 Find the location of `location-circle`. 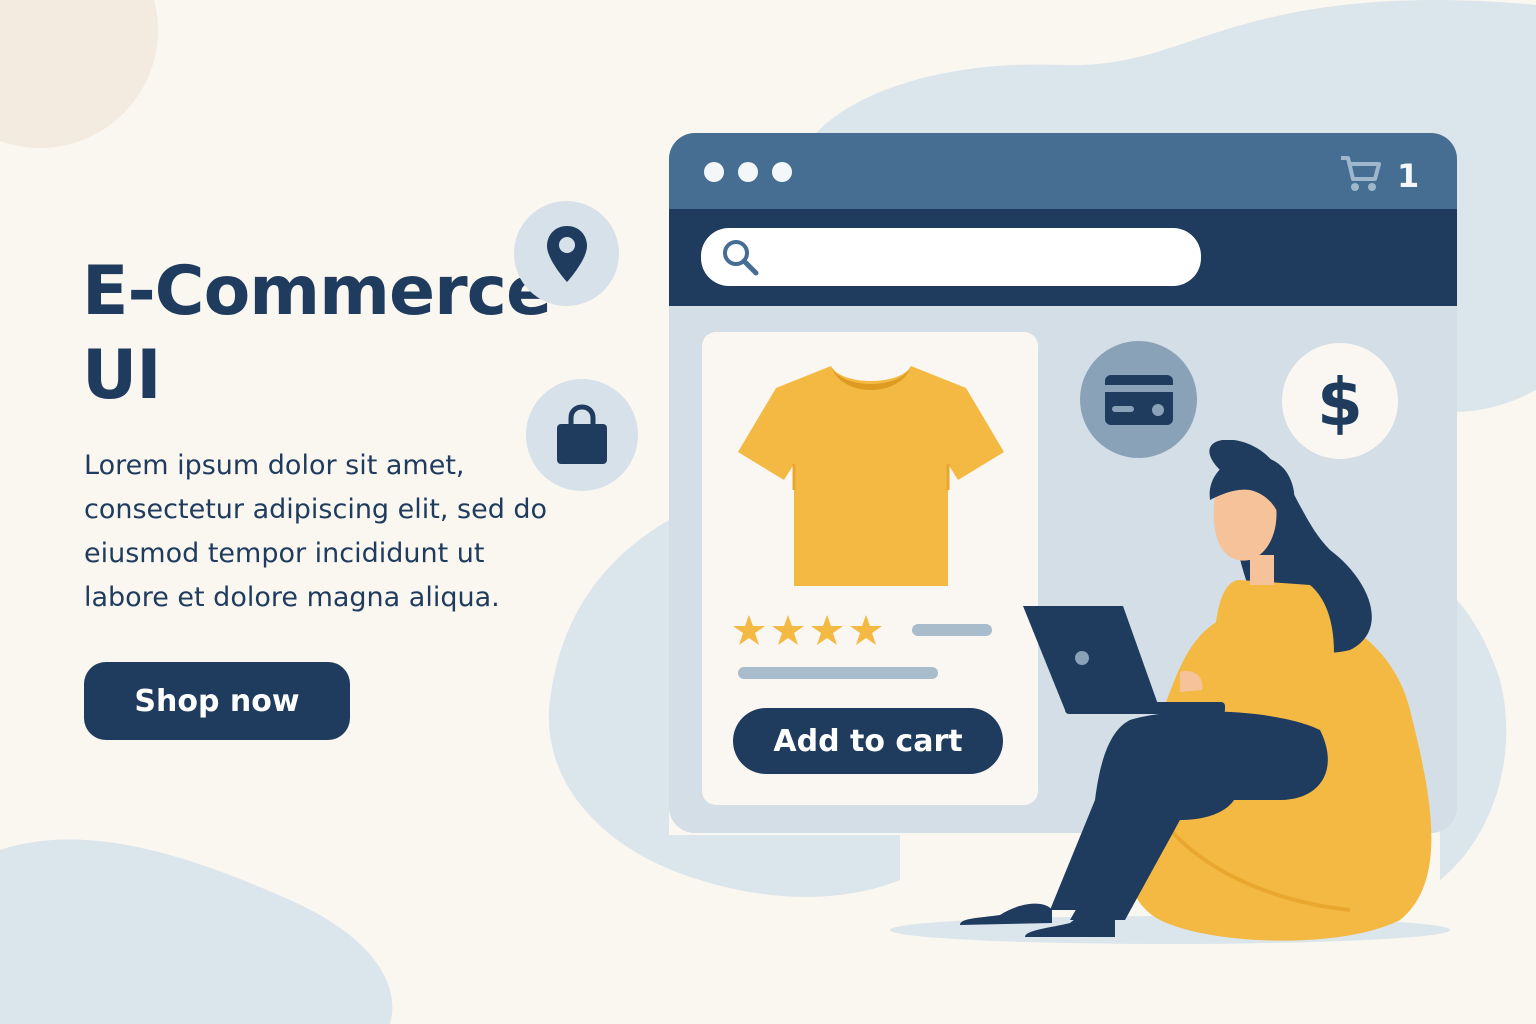

location-circle is located at coordinates (566, 253).